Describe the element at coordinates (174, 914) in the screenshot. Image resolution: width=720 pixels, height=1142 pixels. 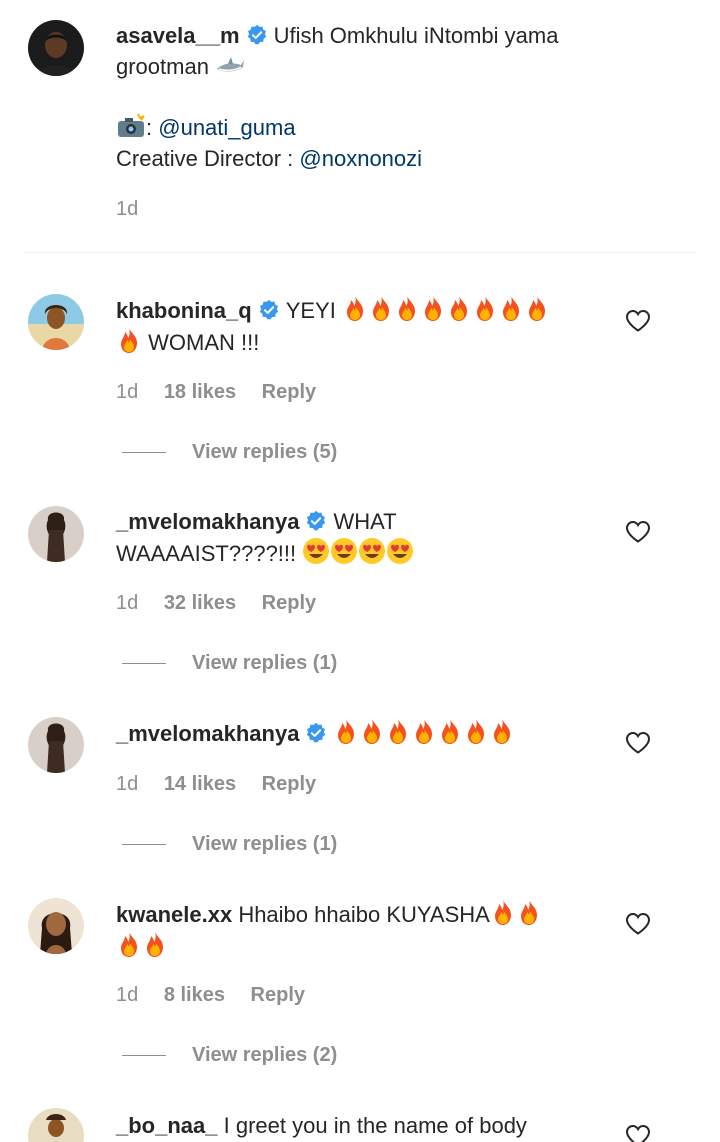
I see `comment-username: kwanele.xx` at that location.